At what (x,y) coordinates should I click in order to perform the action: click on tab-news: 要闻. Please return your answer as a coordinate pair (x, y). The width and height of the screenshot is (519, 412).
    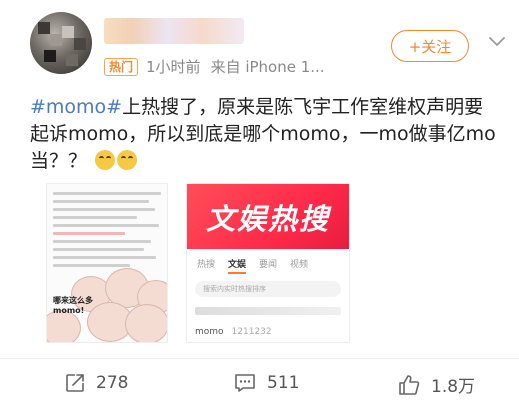
    Looking at the image, I should click on (268, 265).